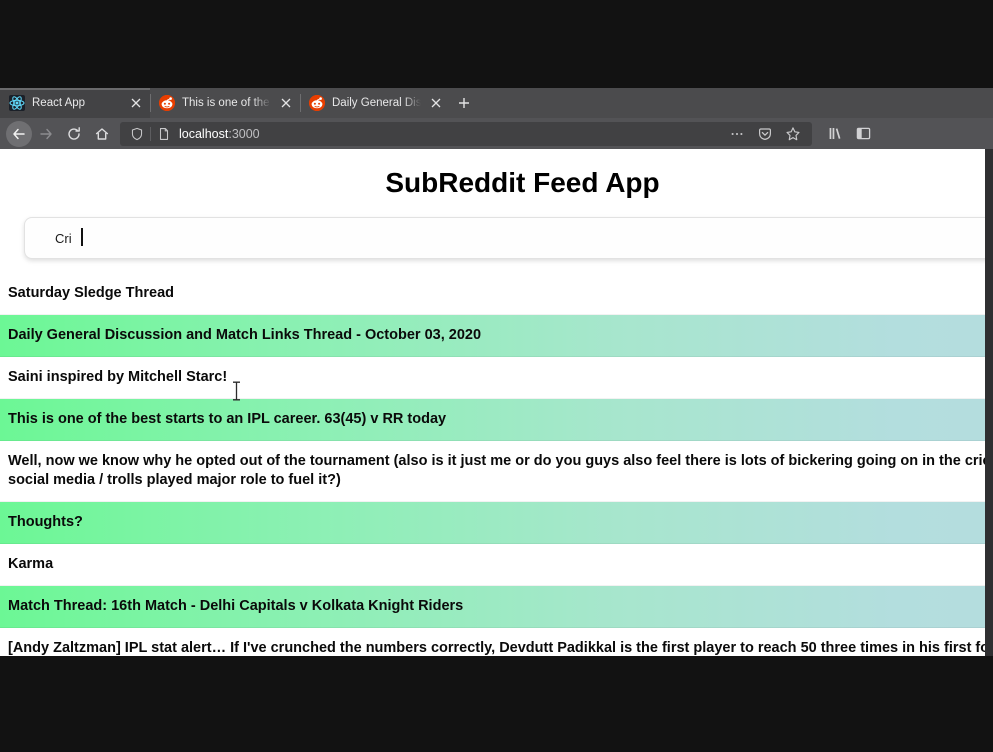 This screenshot has height=752, width=993. What do you see at coordinates (863, 134) in the screenshot?
I see `sidebar-icon` at bounding box center [863, 134].